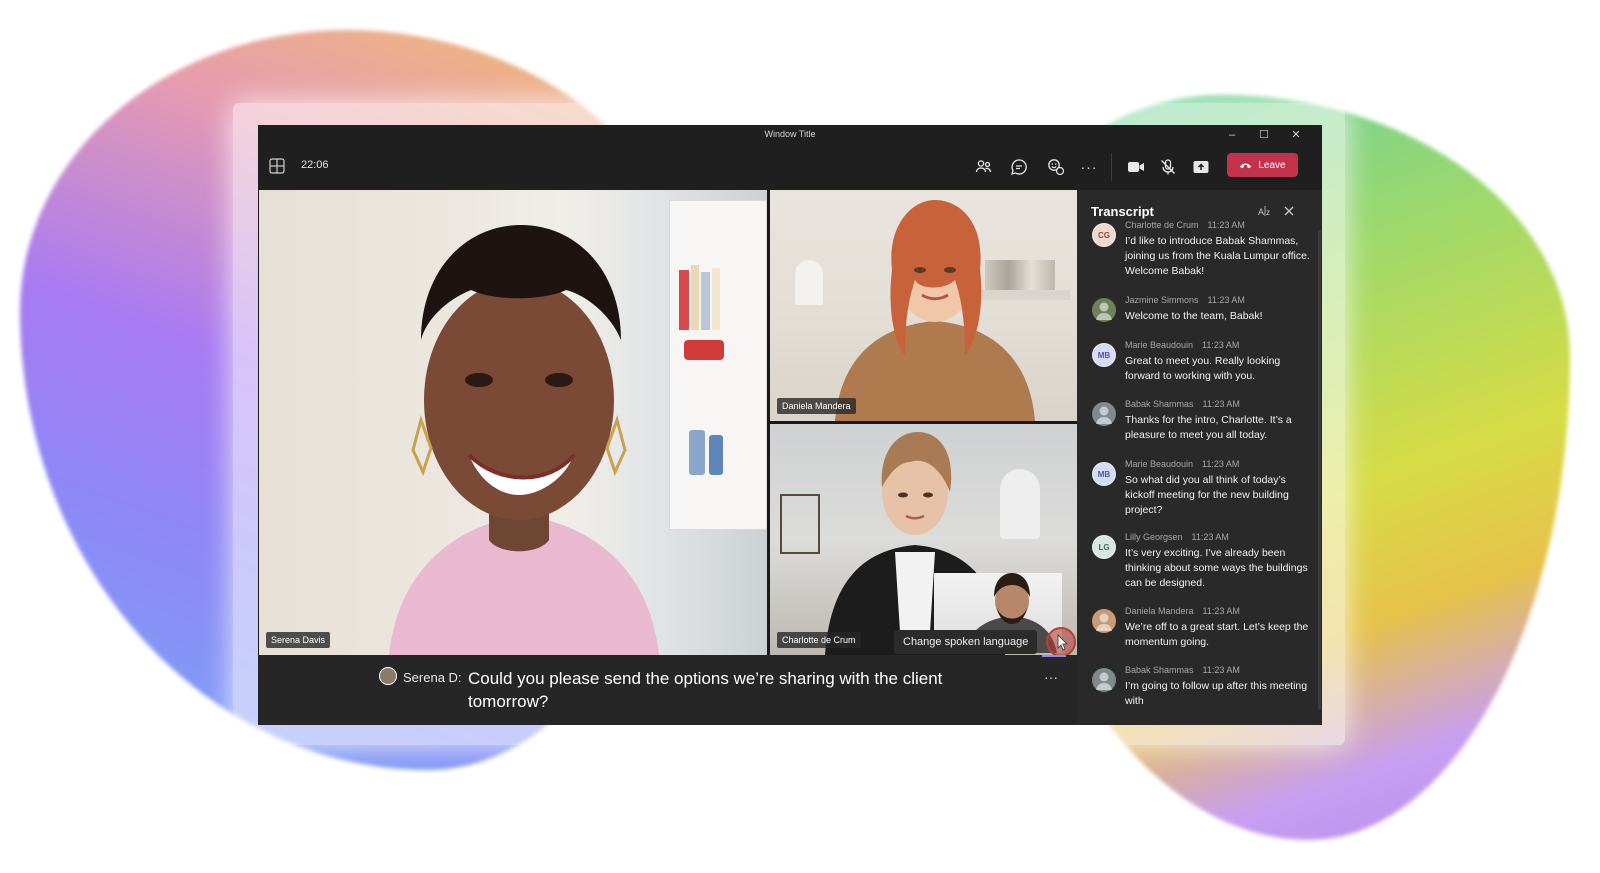 The width and height of the screenshot is (1600, 873). Describe the element at coordinates (819, 640) in the screenshot. I see `participant-name-tag: Charlotte de Crum` at that location.